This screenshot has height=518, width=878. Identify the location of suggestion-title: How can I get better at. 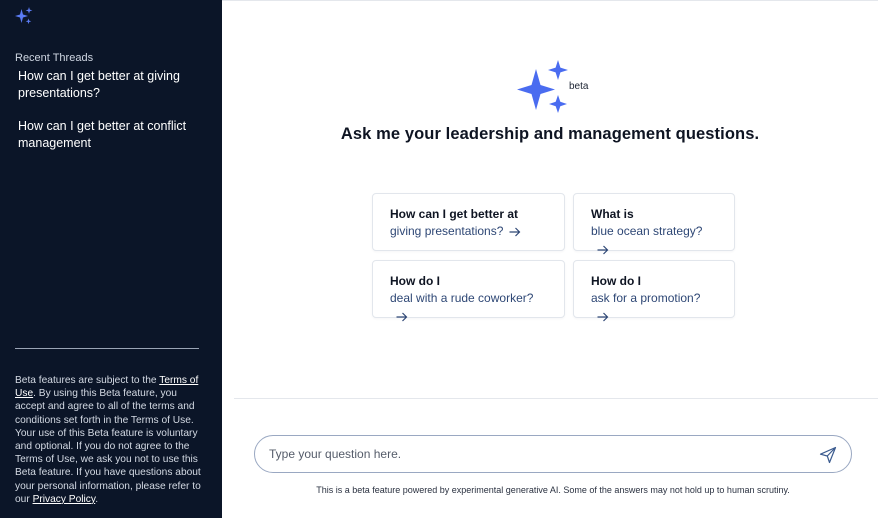
(454, 214).